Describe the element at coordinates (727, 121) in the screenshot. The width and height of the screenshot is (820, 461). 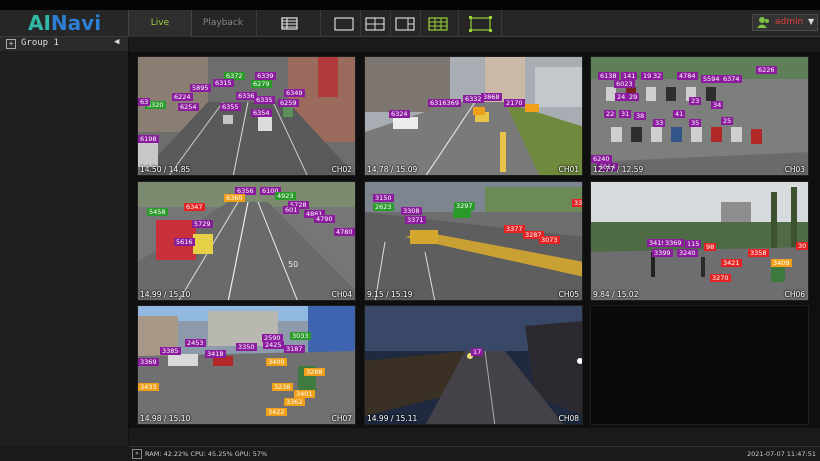
I see `detection-label: 25` at that location.